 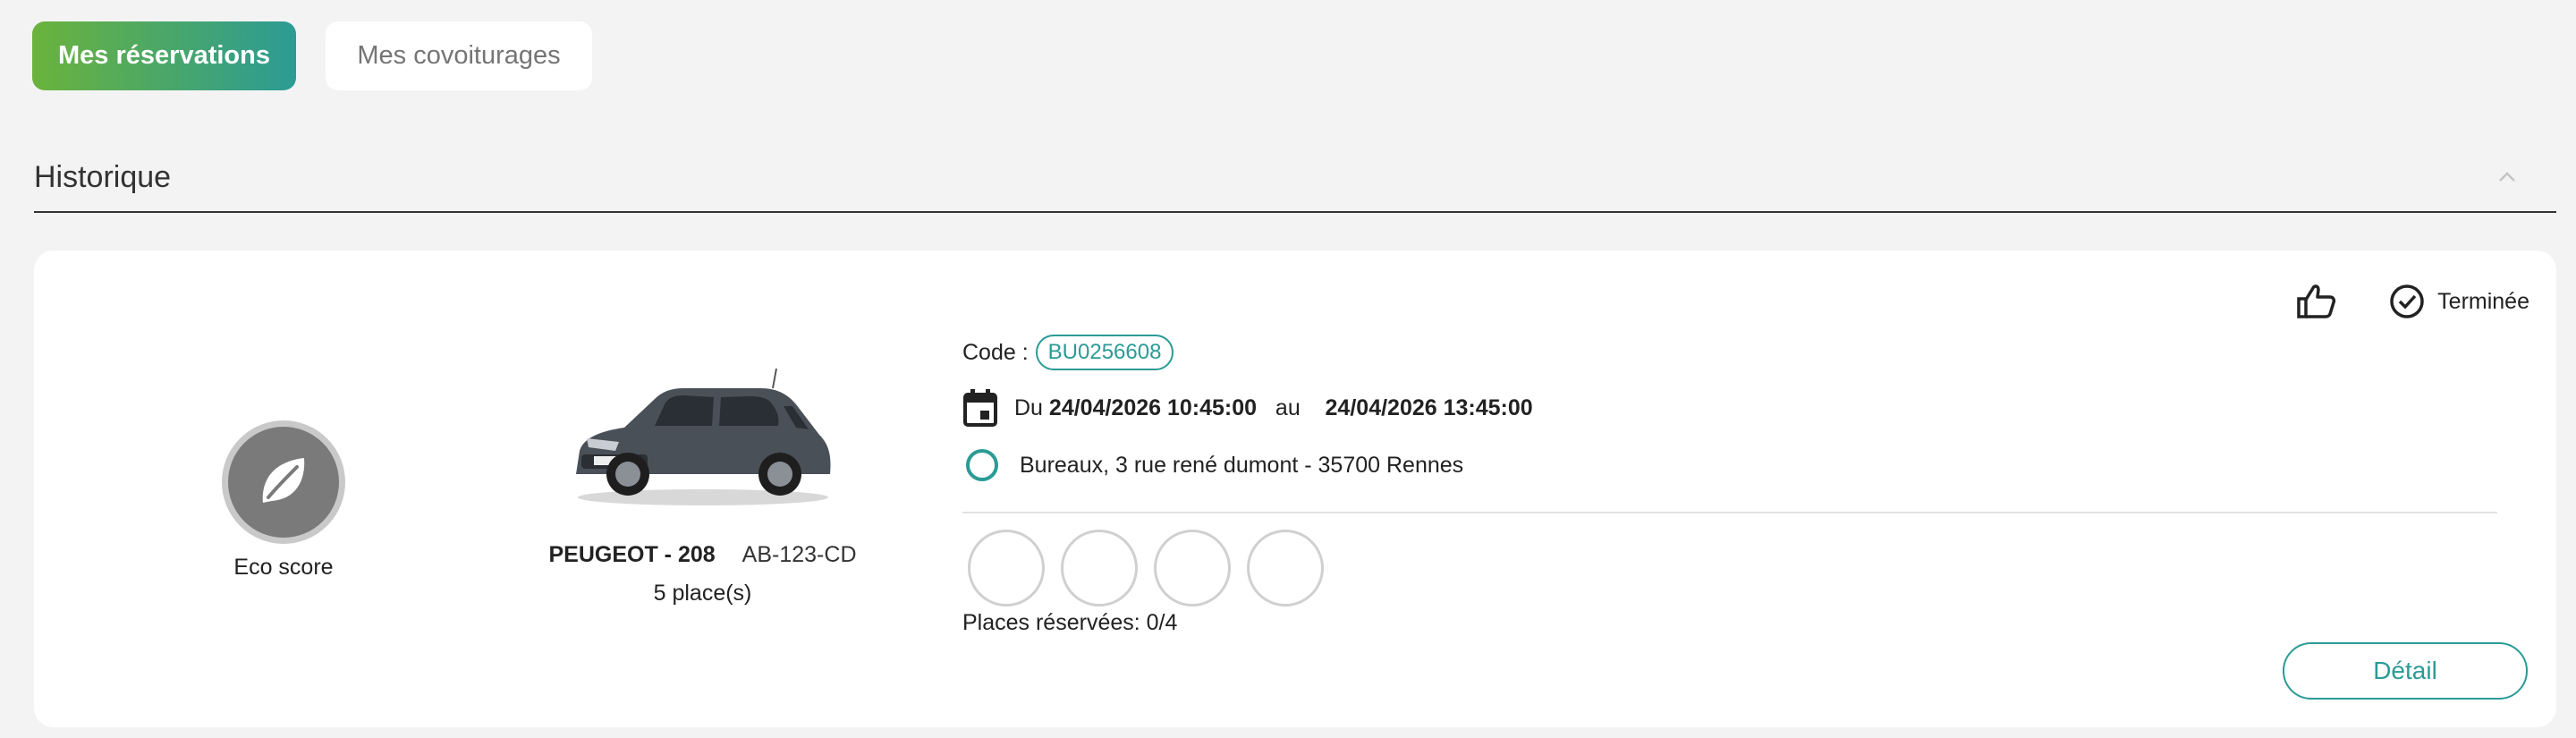 I want to click on leaf-icon, so click(x=283, y=482).